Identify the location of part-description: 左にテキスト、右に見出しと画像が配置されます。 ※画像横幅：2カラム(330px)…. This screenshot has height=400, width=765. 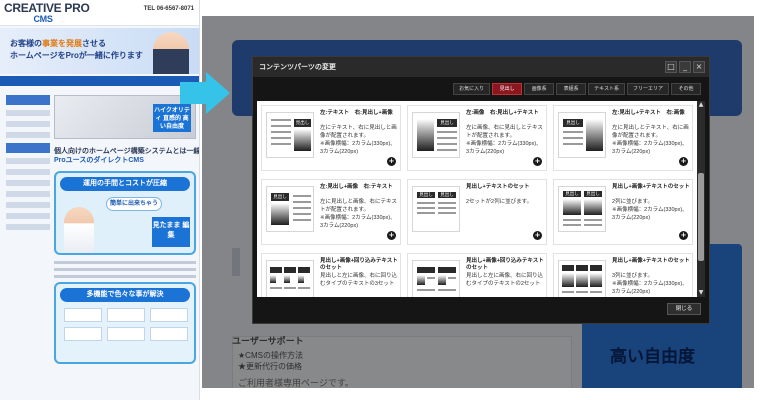
(358, 140).